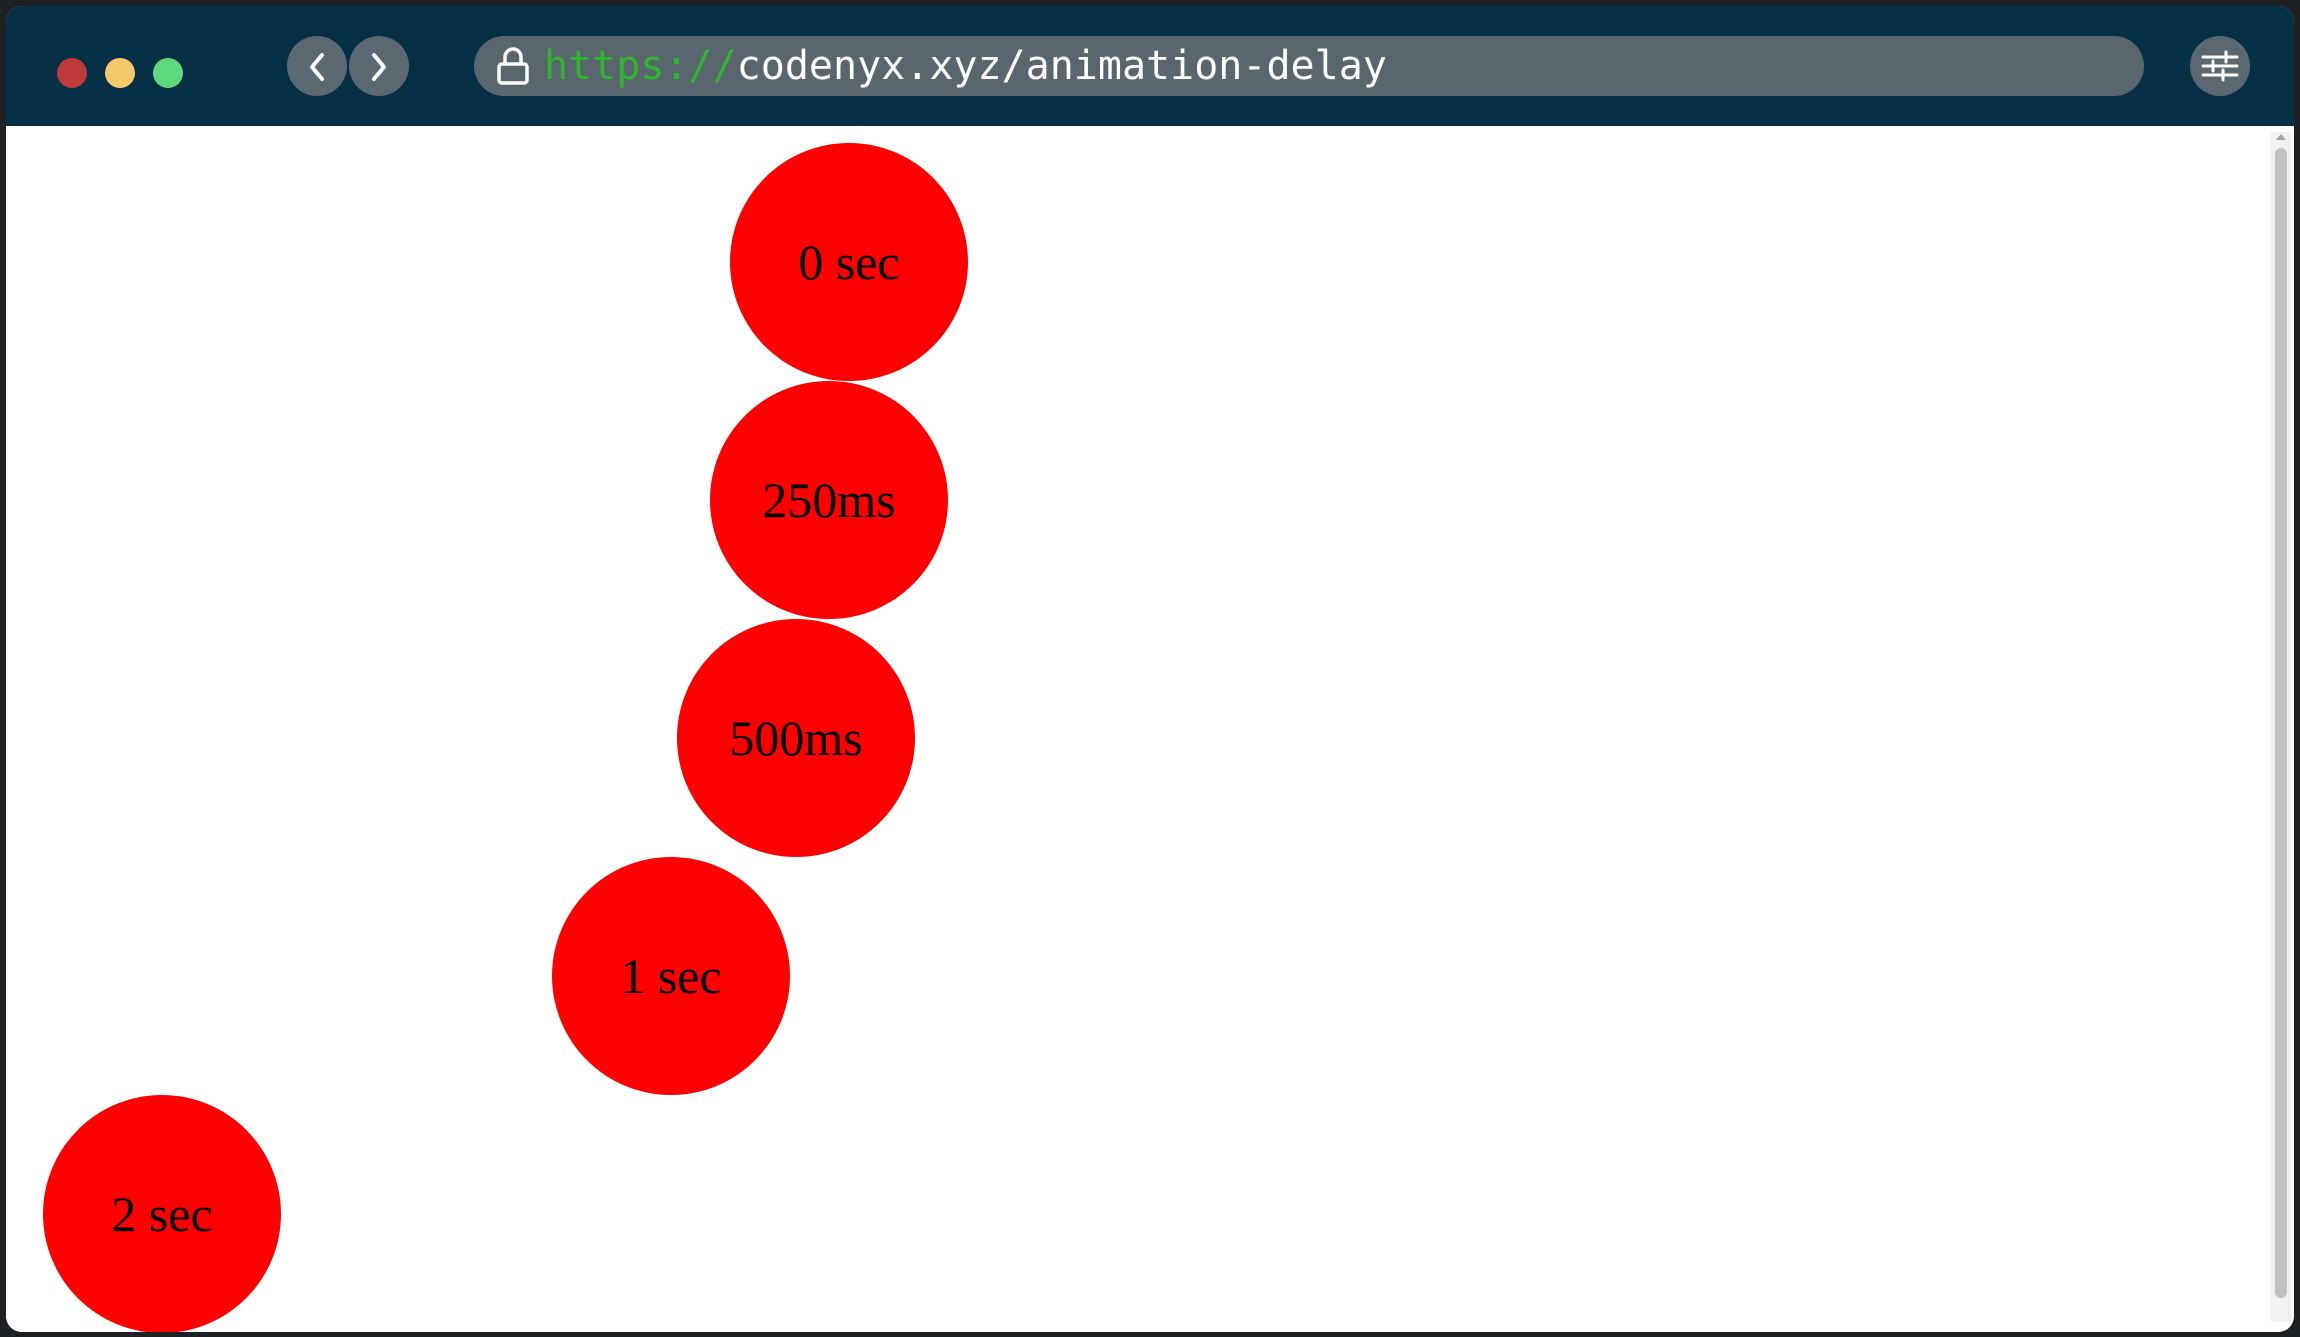  I want to click on ball-1-sec: 1 sec, so click(671, 976).